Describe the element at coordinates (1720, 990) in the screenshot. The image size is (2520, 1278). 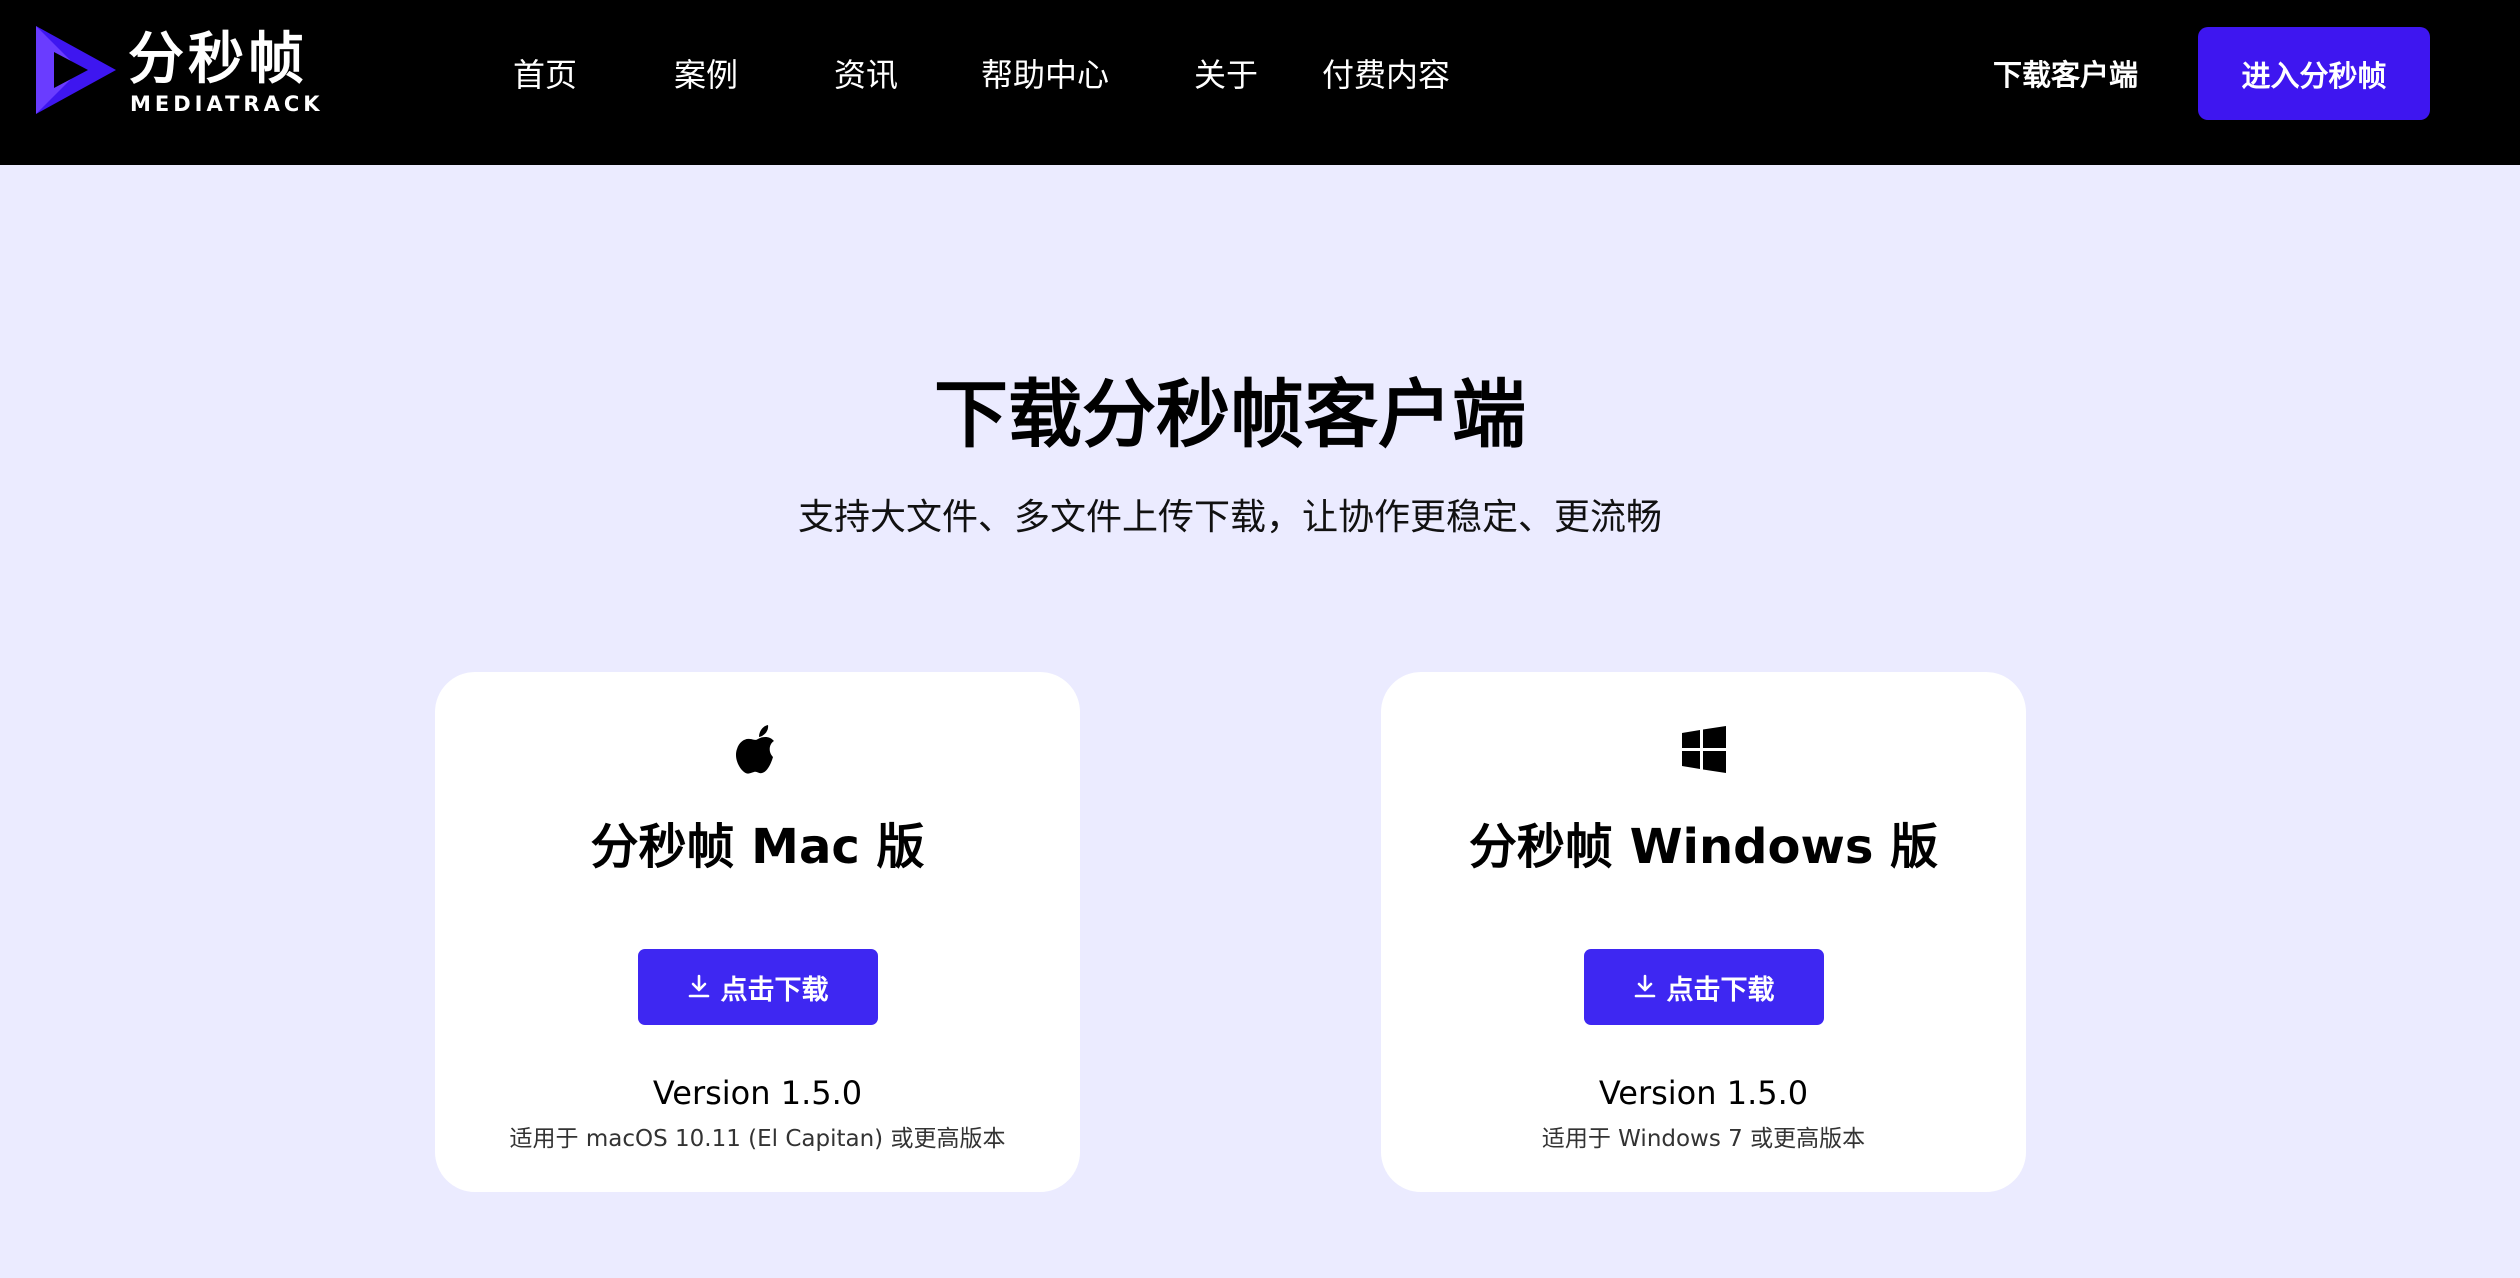
I see `windows-download-label: 点击下载` at that location.